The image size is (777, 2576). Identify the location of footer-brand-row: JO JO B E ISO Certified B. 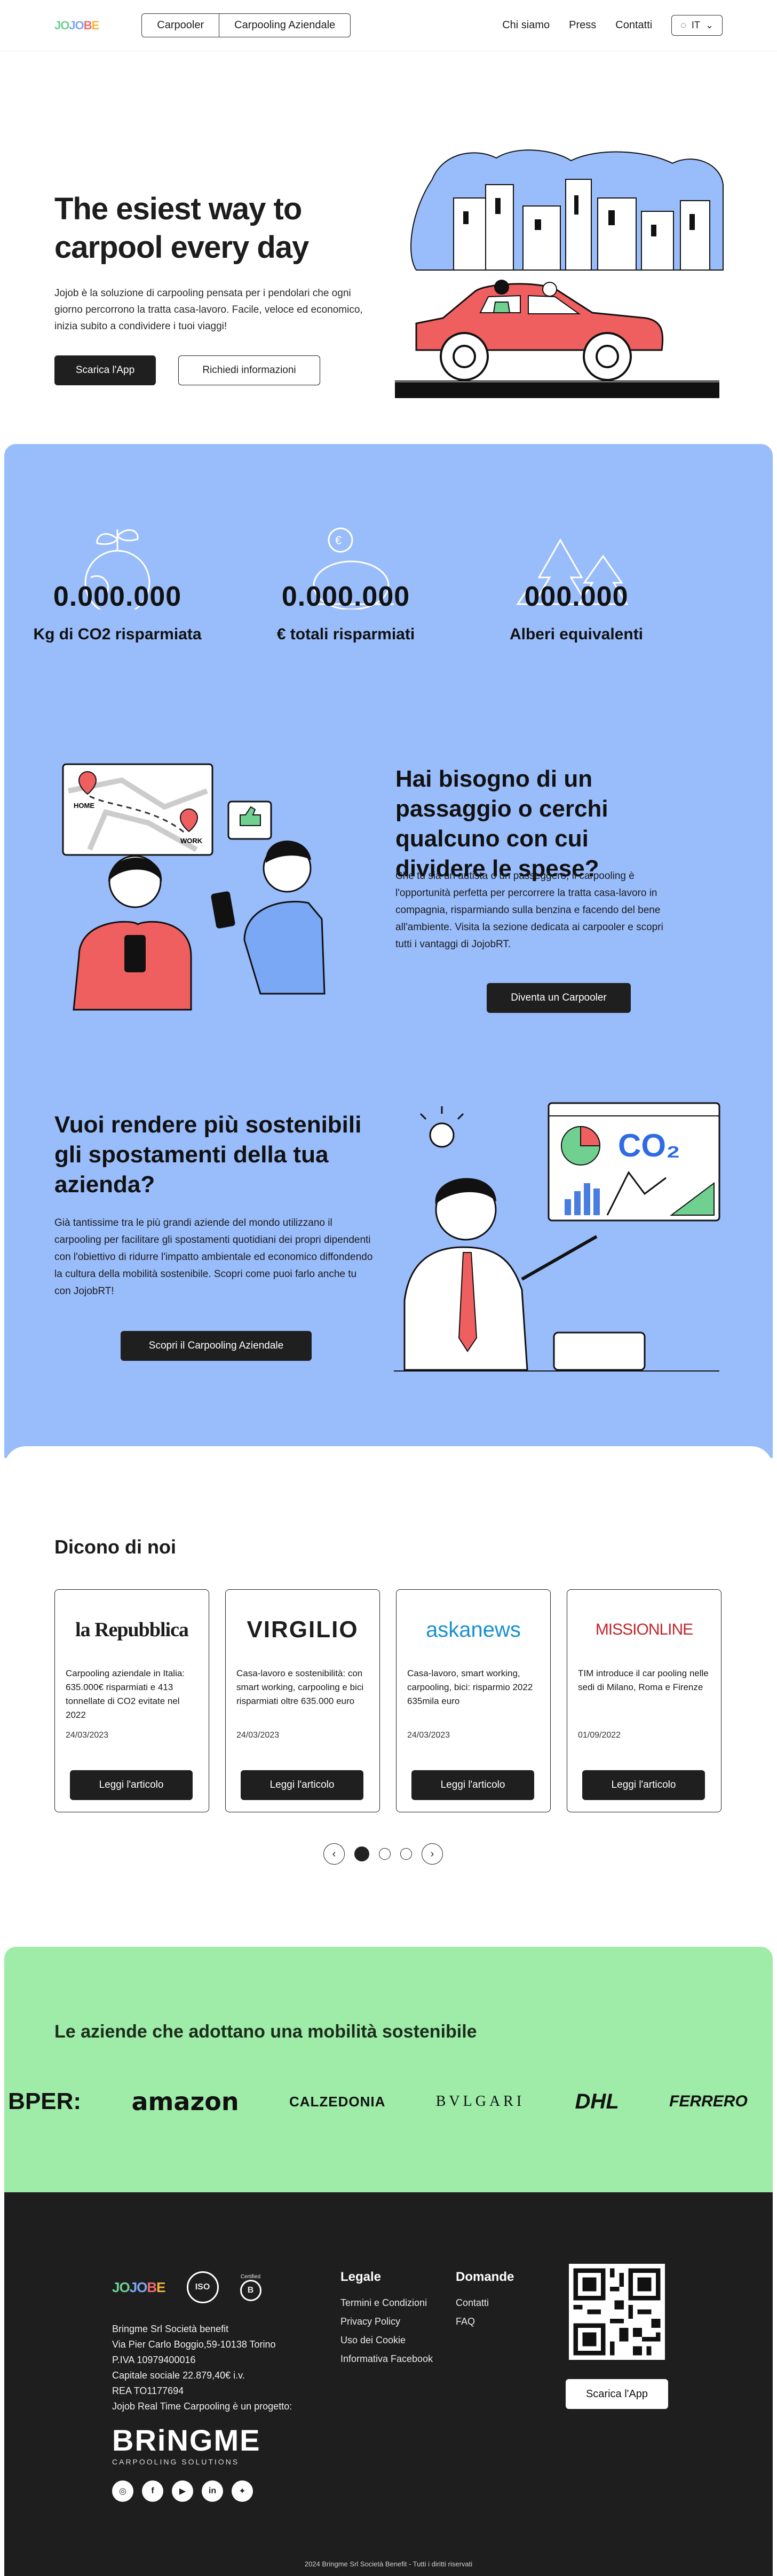
(186, 2287).